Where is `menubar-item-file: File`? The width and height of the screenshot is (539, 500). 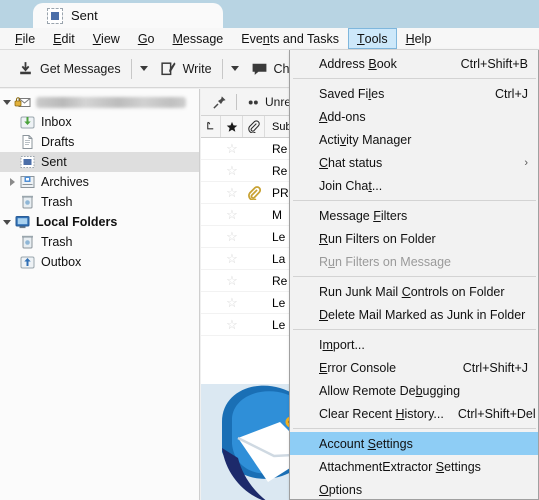 menubar-item-file: File is located at coordinates (25, 38).